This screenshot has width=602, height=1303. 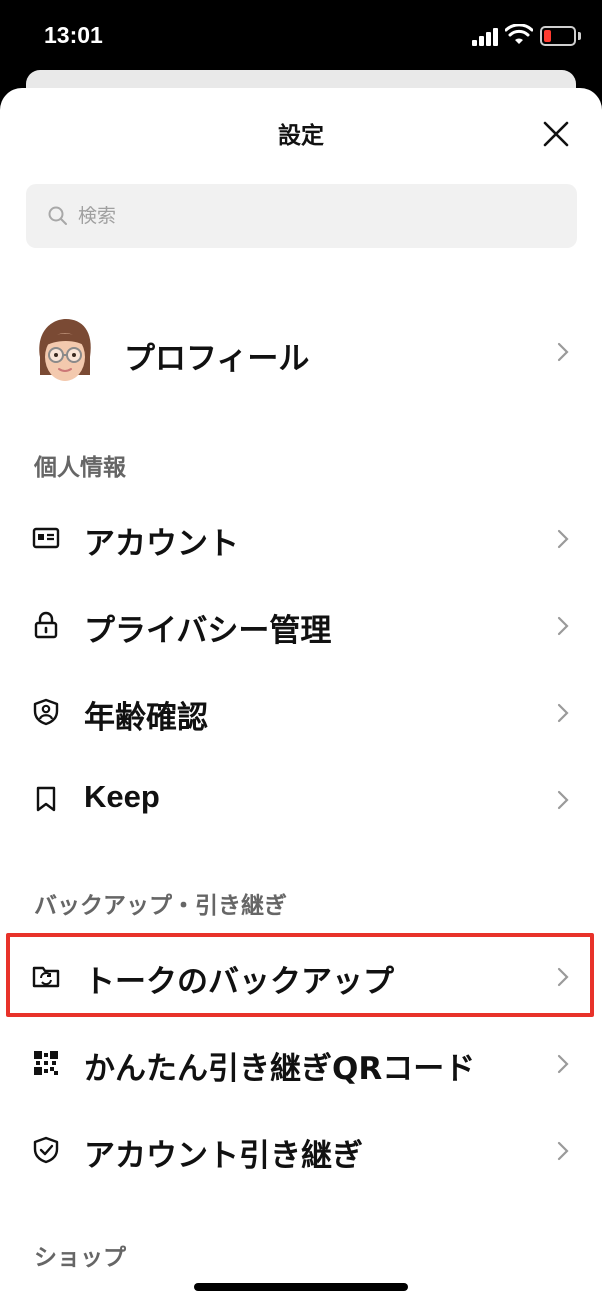 What do you see at coordinates (46, 712) in the screenshot?
I see `shield-user-icon` at bounding box center [46, 712].